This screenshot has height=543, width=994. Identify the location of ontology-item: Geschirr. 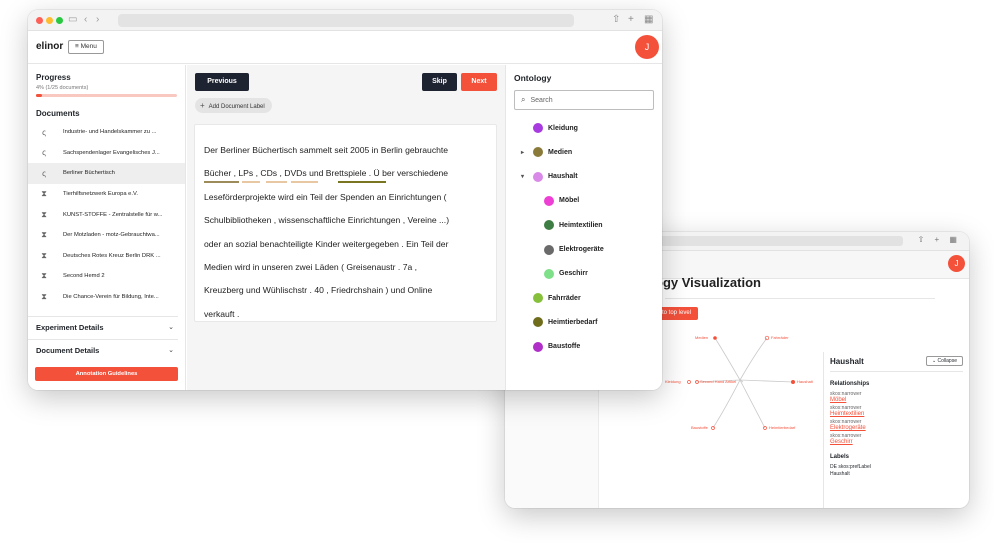
(566, 274).